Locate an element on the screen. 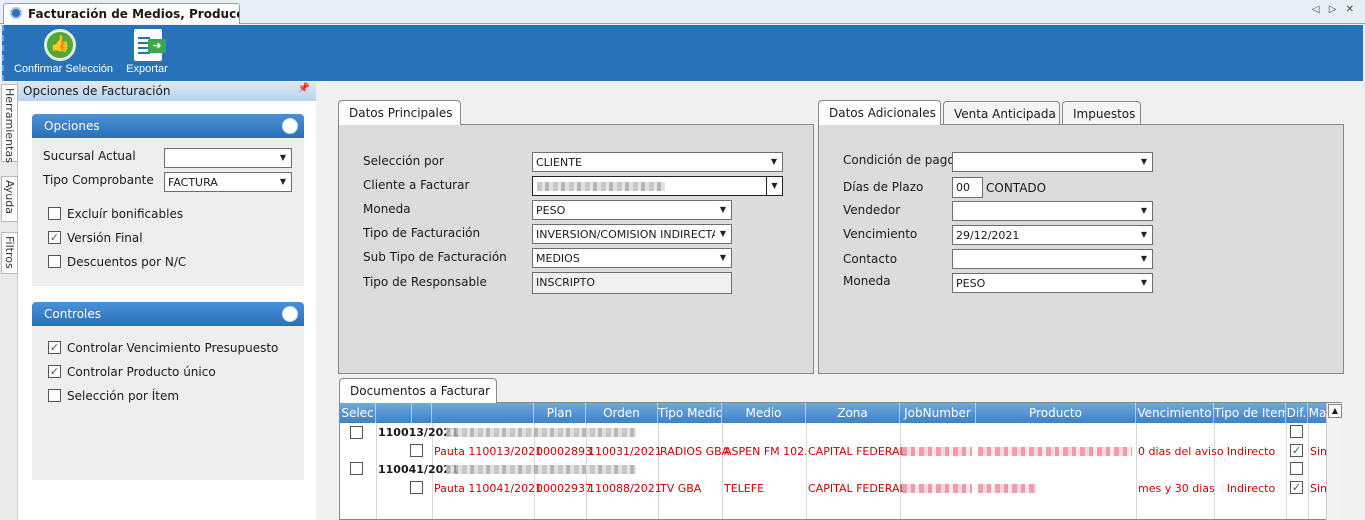 This screenshot has height=520, width=1365. panel-title: Opciones de Facturación is located at coordinates (167, 91).